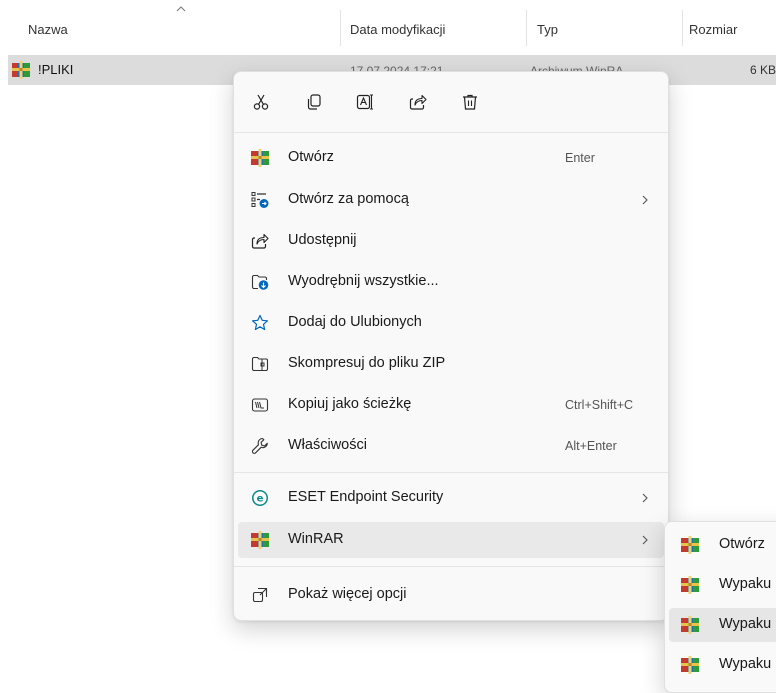  I want to click on more-options-icon, so click(260, 595).